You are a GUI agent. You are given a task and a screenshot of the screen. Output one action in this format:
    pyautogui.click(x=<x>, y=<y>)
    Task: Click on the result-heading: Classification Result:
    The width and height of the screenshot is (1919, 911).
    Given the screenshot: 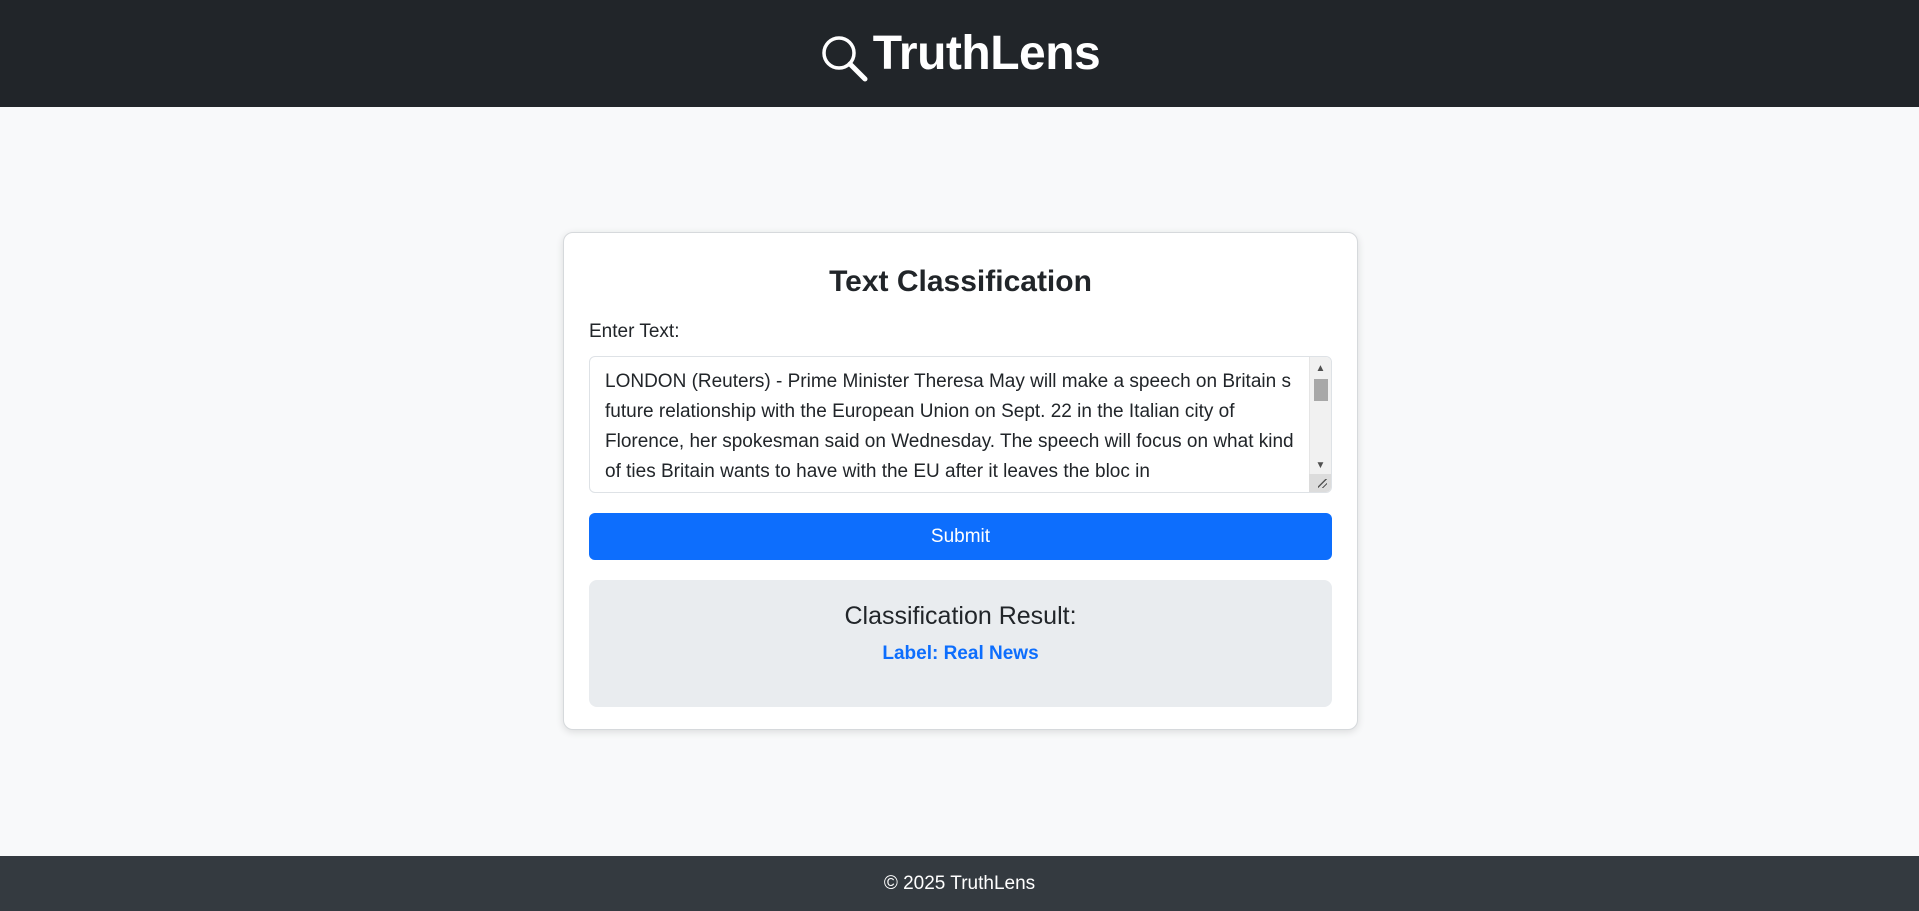 What is the action you would take?
    pyautogui.click(x=960, y=616)
    